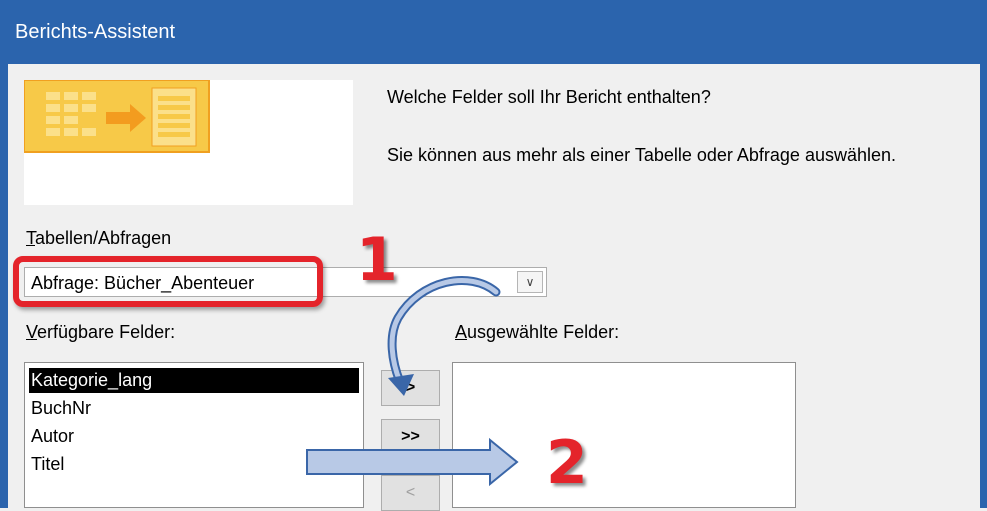 The height and width of the screenshot is (511, 987). I want to click on right-arrow-icon, so click(412, 462).